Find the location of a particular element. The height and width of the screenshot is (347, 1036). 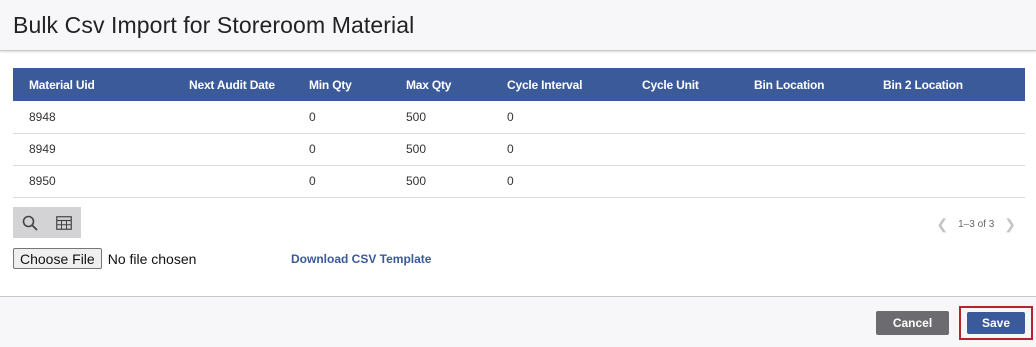

table-cell: 8948 is located at coordinates (42, 116).